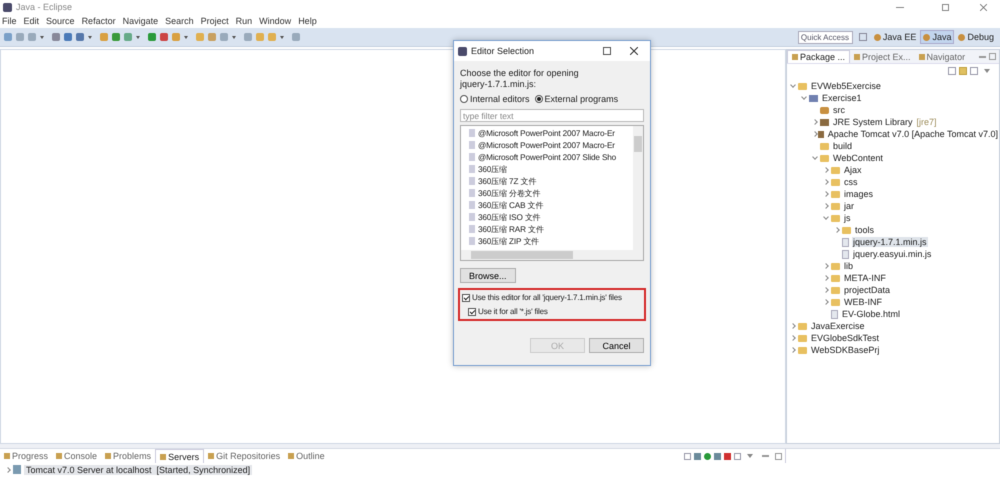 The width and height of the screenshot is (1000, 479). Describe the element at coordinates (890, 242) in the screenshot. I see `tree-item: jquery-1.7.1.min.js` at that location.